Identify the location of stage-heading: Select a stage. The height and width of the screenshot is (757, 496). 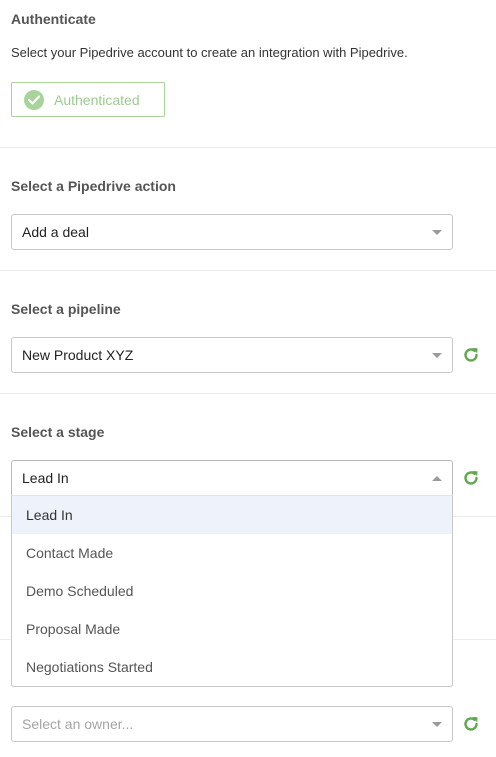
(58, 432).